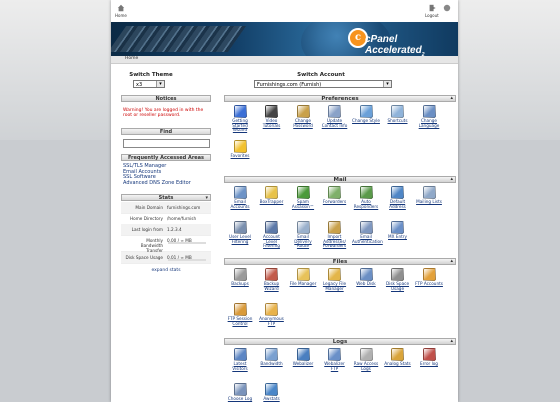 Image resolution: width=560 pixels, height=402 pixels. I want to click on shortcuts-icon, so click(397, 111).